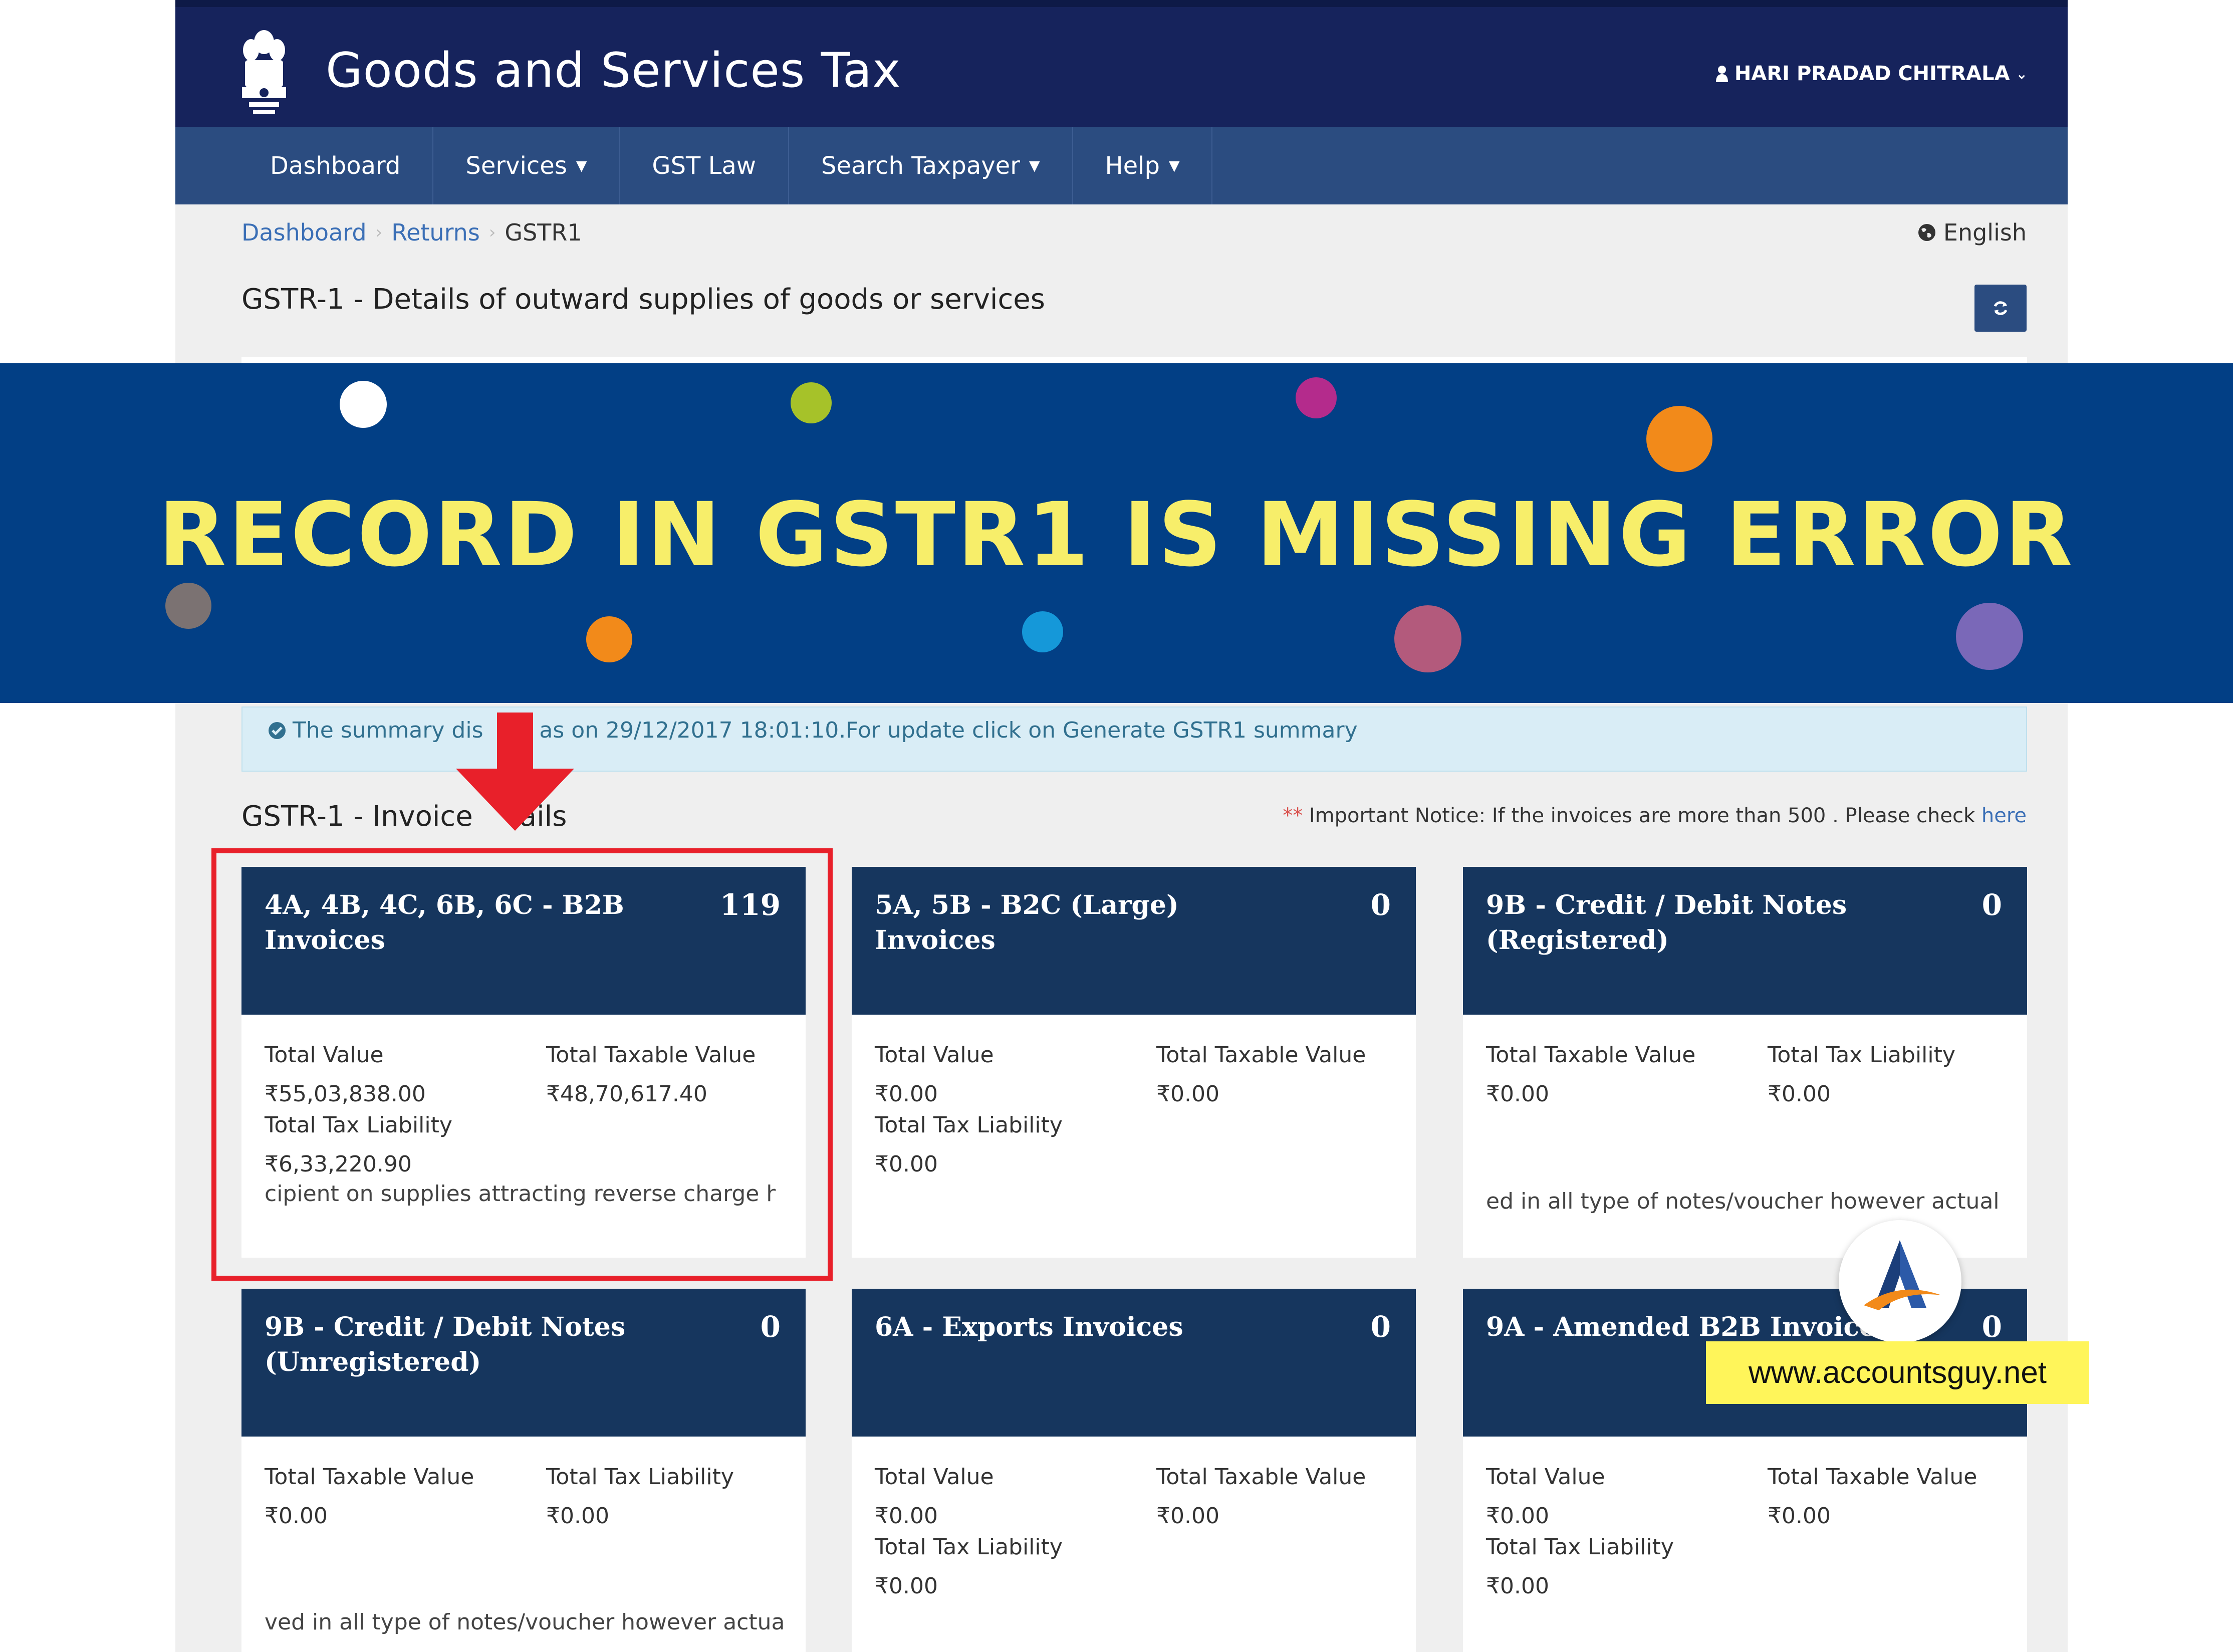  I want to click on notice-stars: **, so click(1293, 815).